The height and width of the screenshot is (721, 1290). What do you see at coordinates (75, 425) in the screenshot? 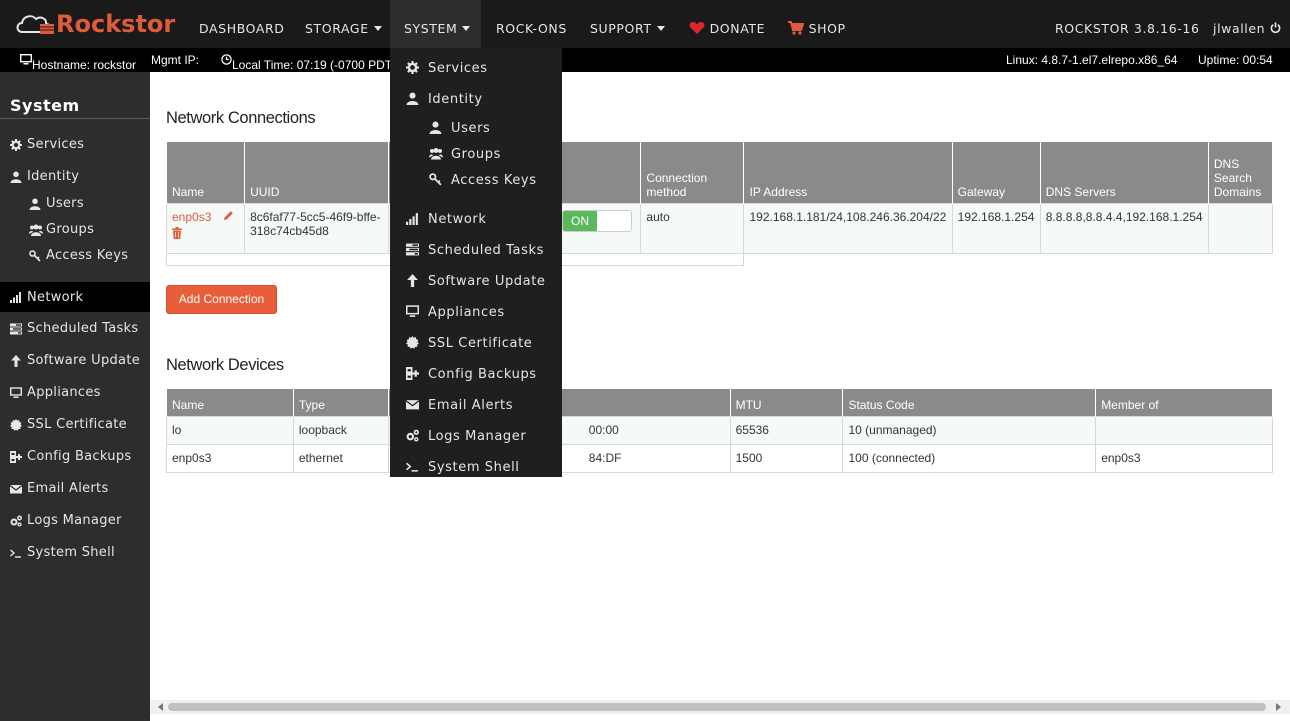
I see `sidebar-item-ssl-certificate: SSL Certificate` at bounding box center [75, 425].